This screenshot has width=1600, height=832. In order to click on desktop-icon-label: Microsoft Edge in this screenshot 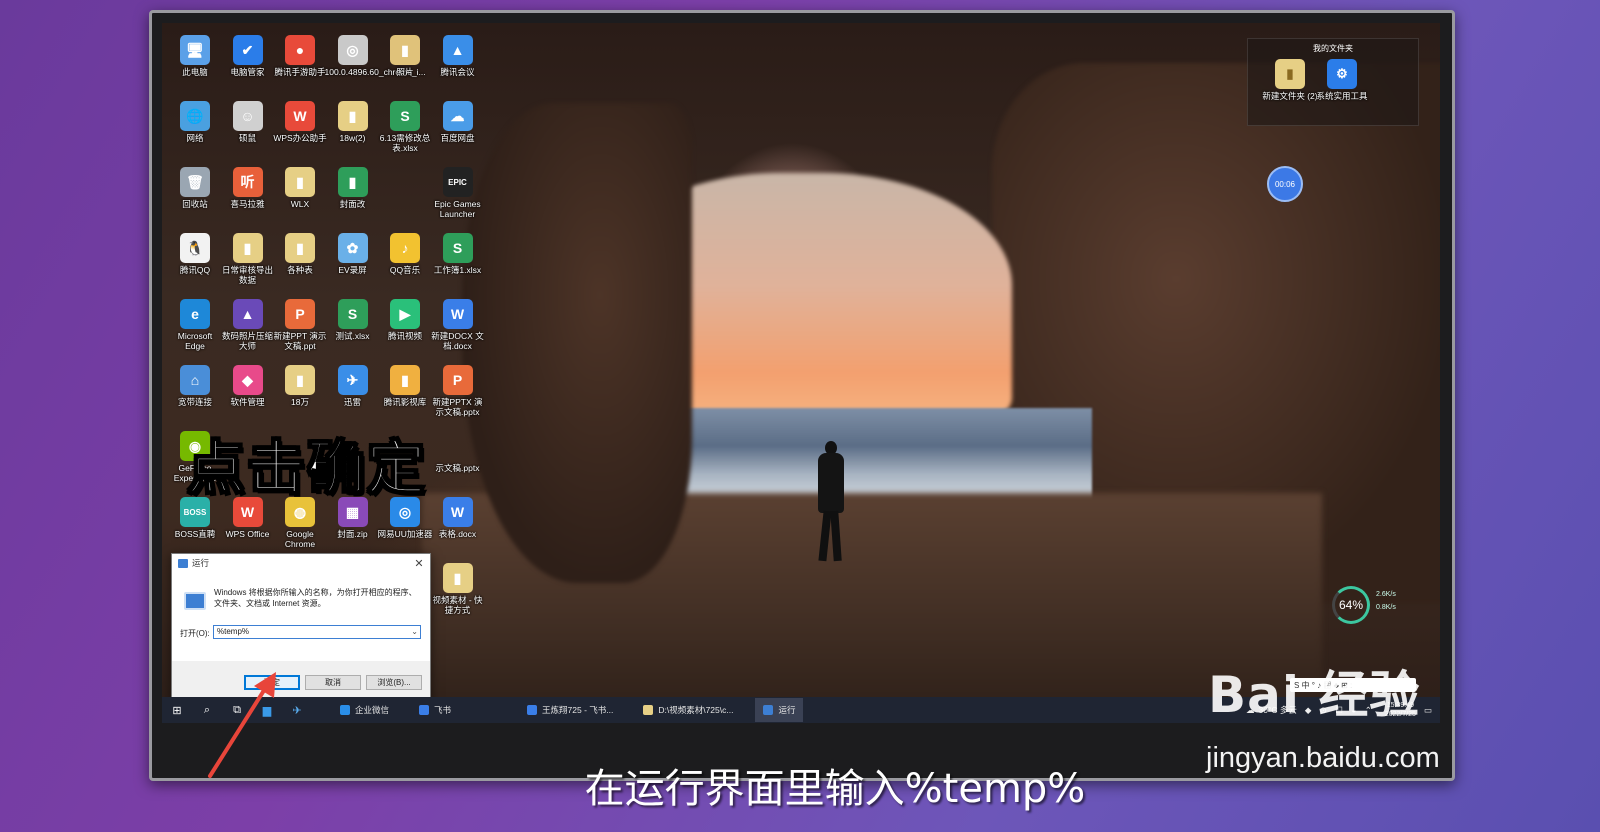, I will do `click(195, 341)`.